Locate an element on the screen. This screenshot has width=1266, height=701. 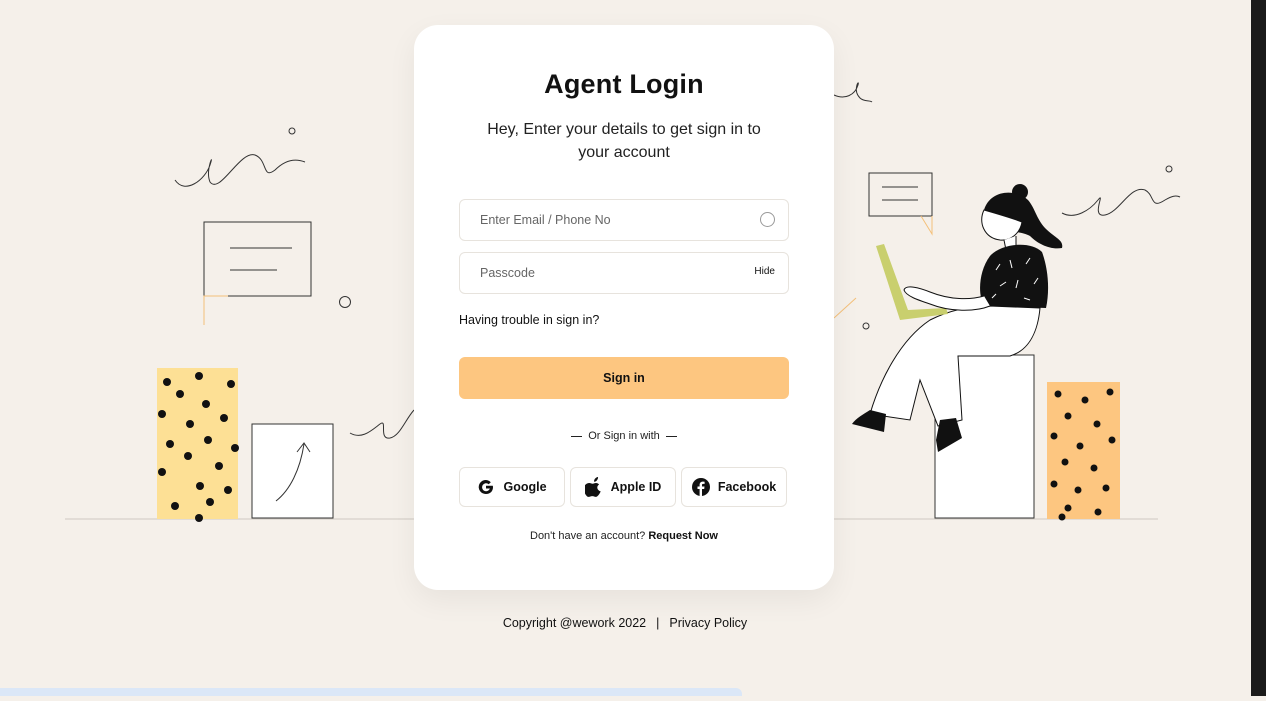
divider-text: Or Sign in with is located at coordinates (624, 436).